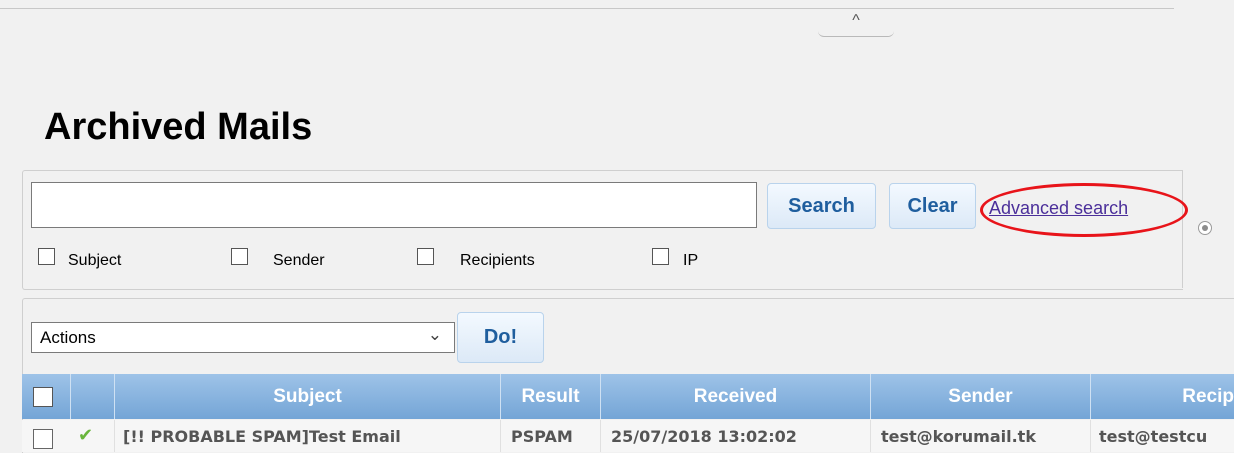  Describe the element at coordinates (660, 256) in the screenshot. I see `filter-ip-checkbox` at that location.